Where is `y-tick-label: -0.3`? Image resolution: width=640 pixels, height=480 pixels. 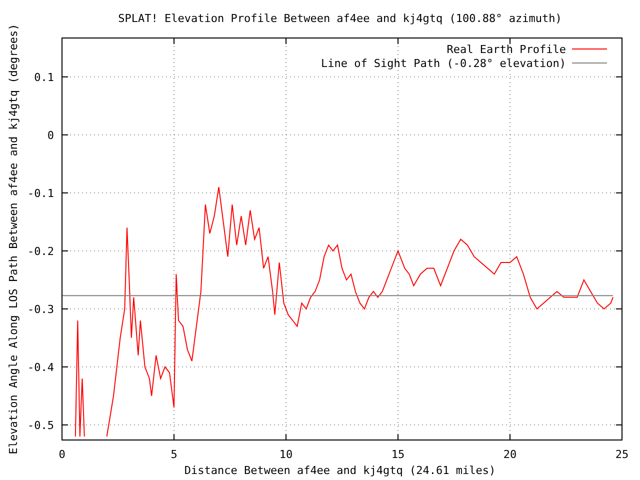
y-tick-label: -0.3 is located at coordinates (41, 309).